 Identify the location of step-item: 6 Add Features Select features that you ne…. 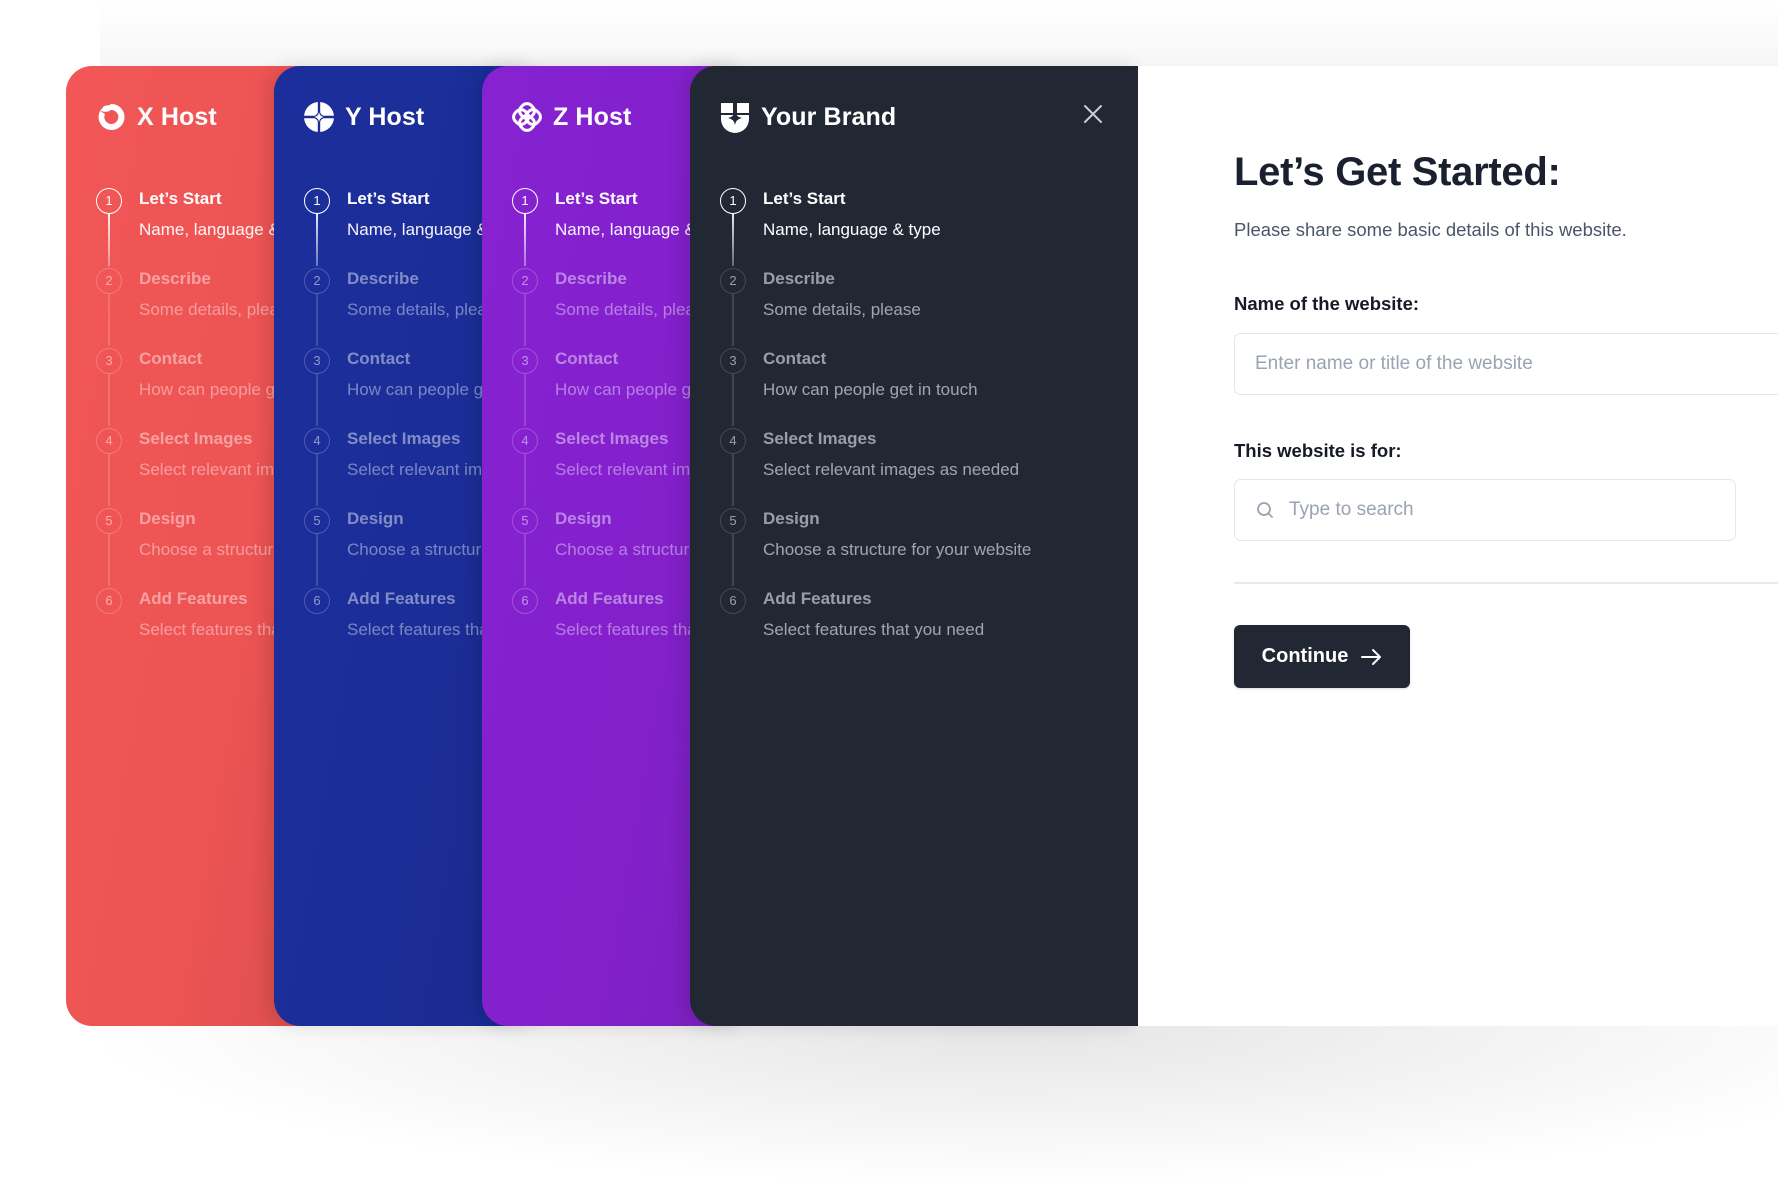
(929, 627).